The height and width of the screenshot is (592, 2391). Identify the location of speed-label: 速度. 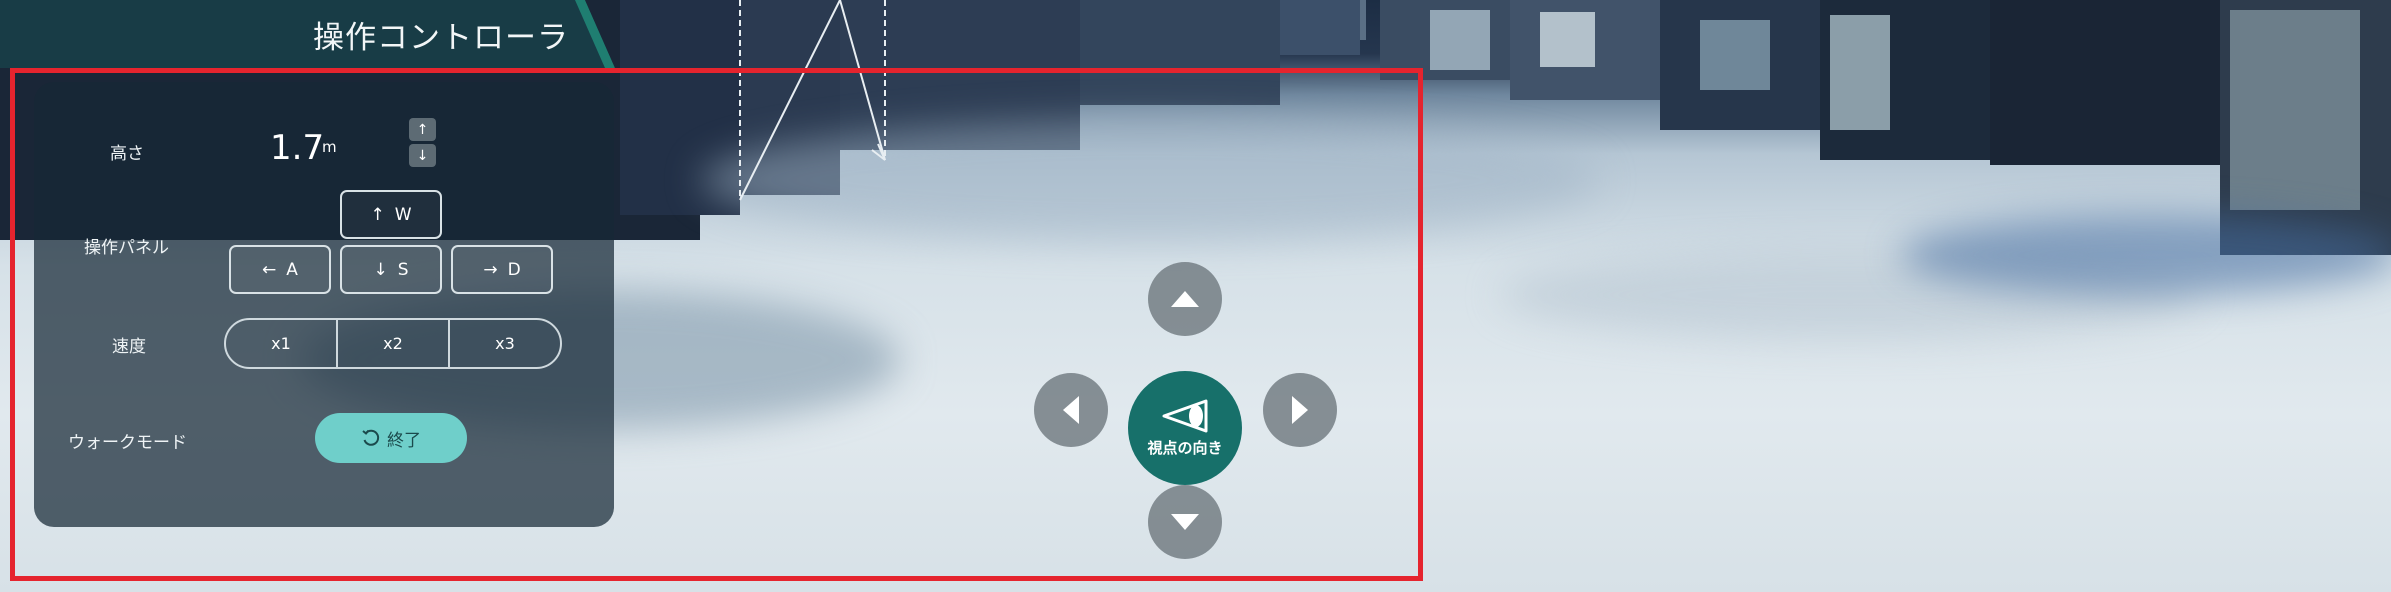
(129, 347).